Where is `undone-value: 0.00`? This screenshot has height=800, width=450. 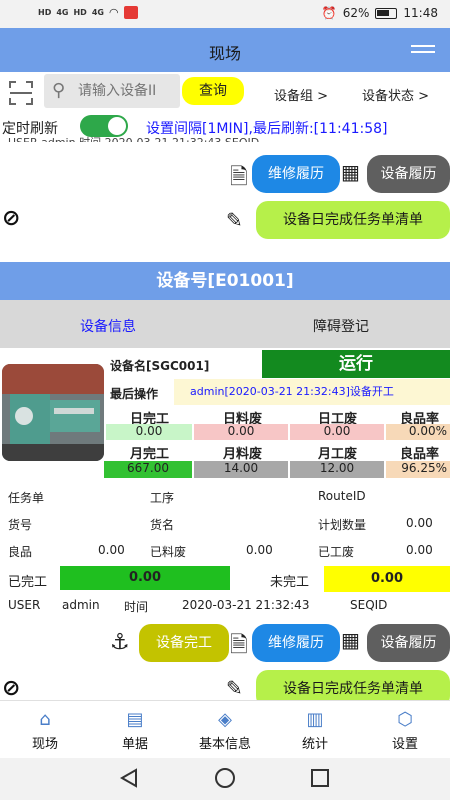
undone-value: 0.00 is located at coordinates (387, 579).